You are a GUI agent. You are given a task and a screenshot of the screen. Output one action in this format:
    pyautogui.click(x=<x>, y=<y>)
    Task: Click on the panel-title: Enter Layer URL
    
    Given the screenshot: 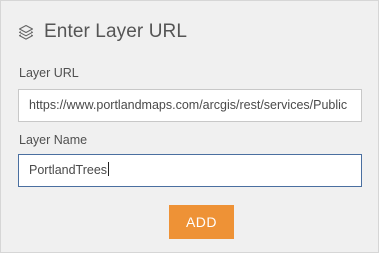 What is the action you would take?
    pyautogui.click(x=116, y=31)
    